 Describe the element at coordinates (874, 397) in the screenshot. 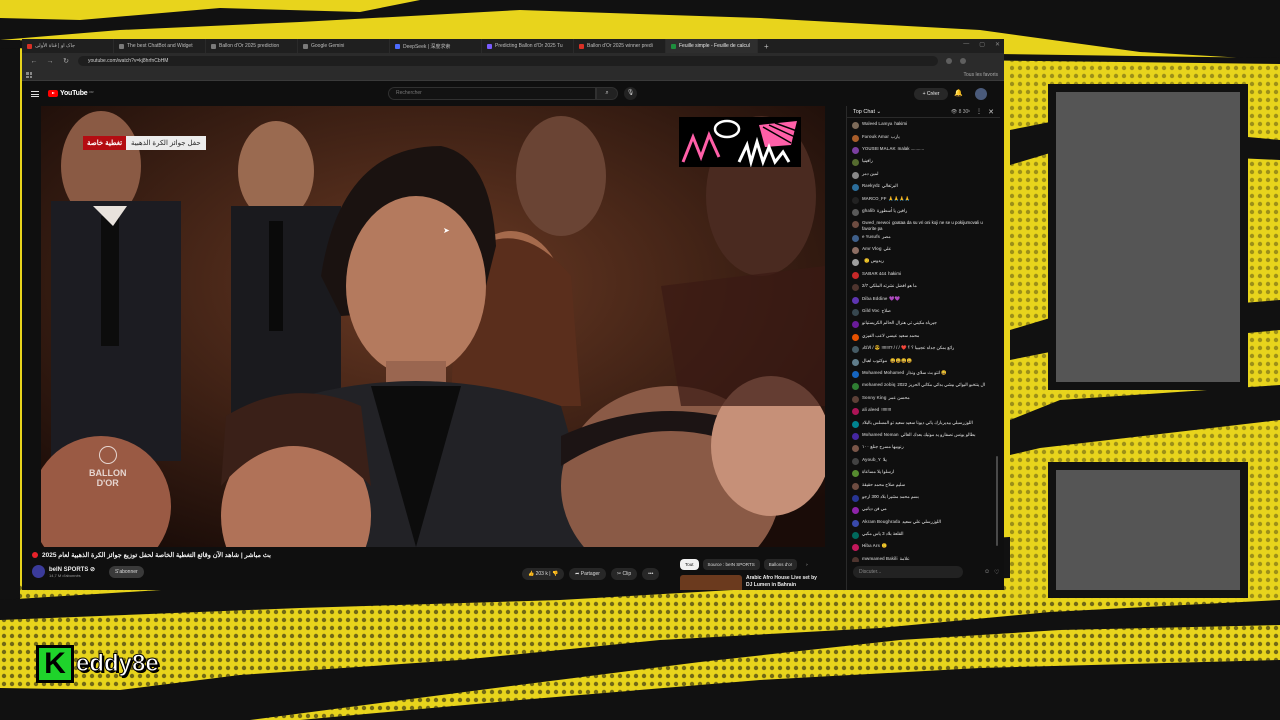

I see `chat-author-name: Sonny King` at that location.